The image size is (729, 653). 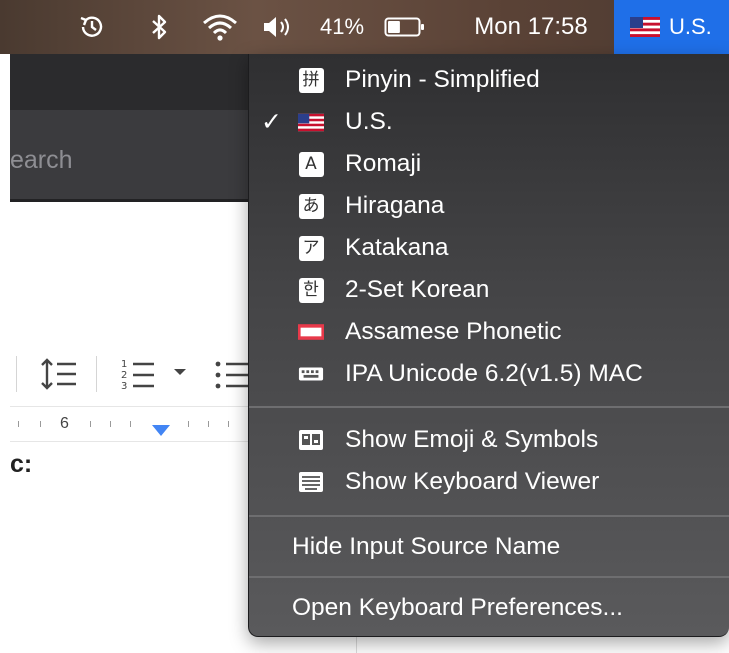 What do you see at coordinates (453, 331) in the screenshot?
I see `menu-item-label: Assamese Phonetic` at bounding box center [453, 331].